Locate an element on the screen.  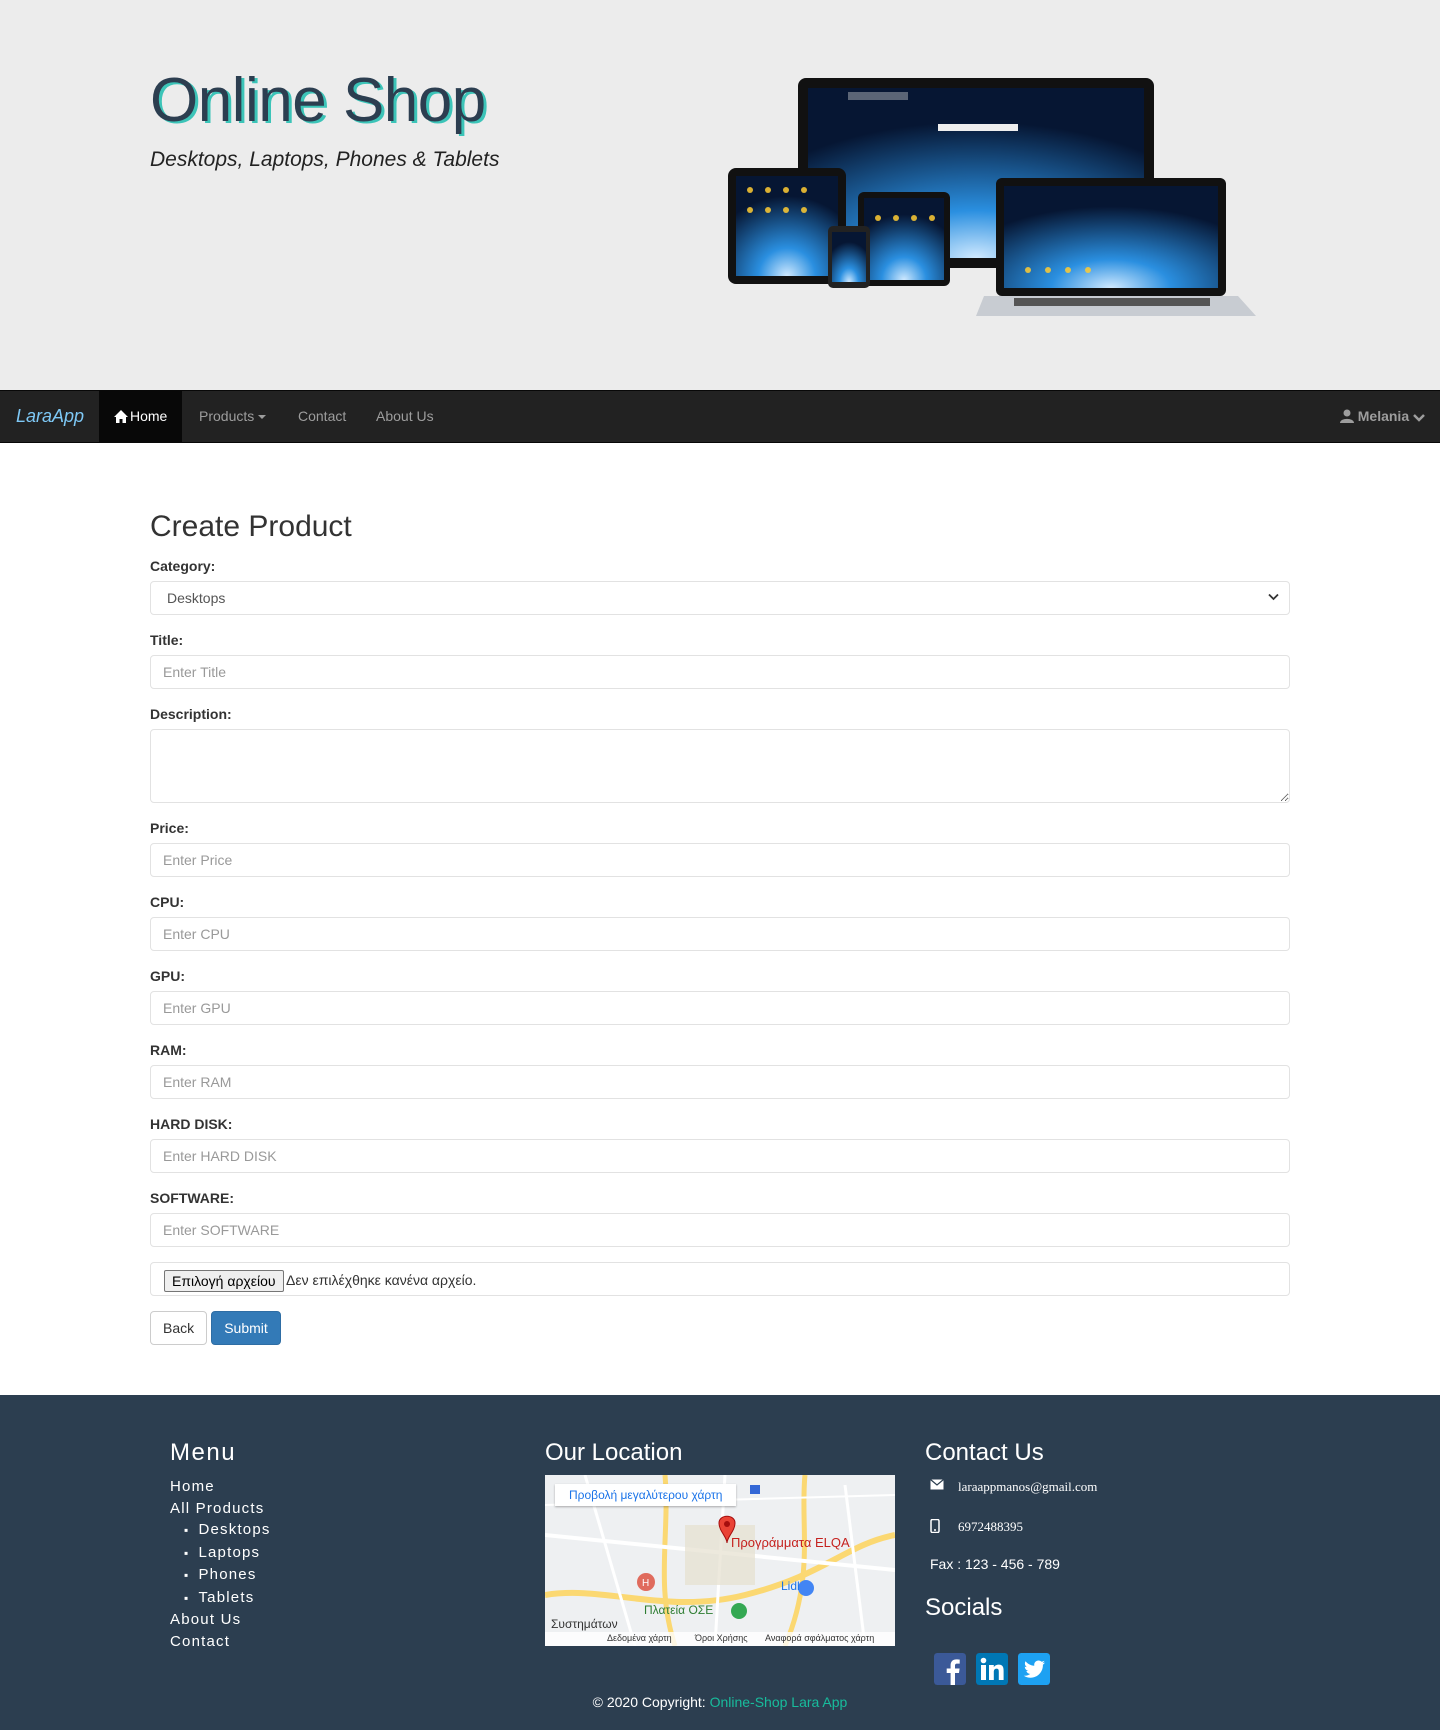
map-label-platia: Πλατεία ΟΣΕ is located at coordinates (679, 1610).